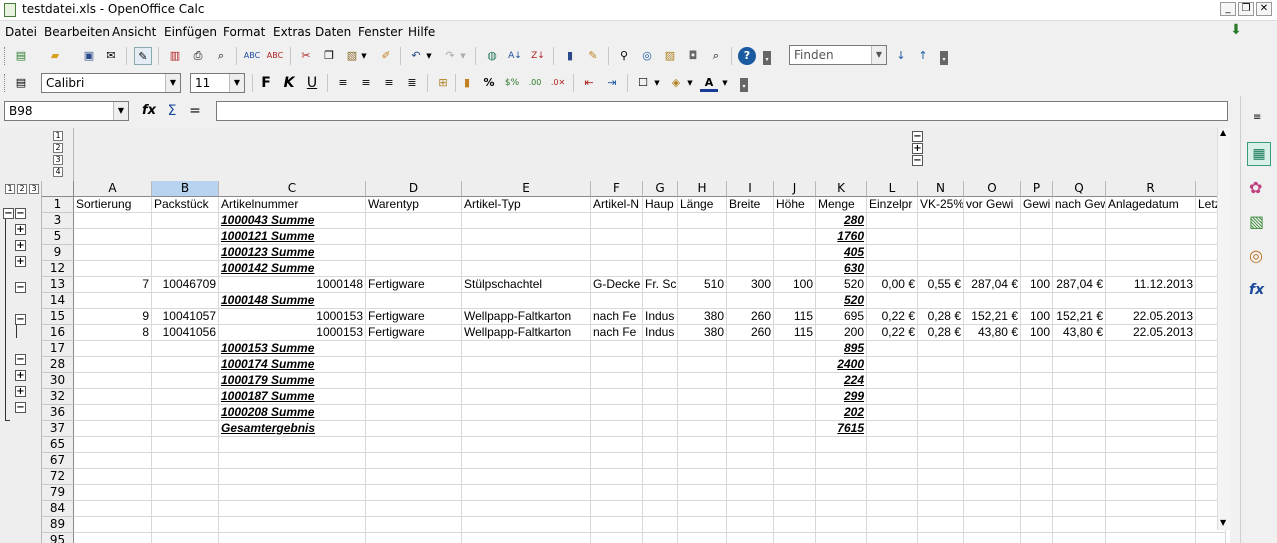 This screenshot has height=543, width=1277. I want to click on subtotal-label: 1000208 Summe, so click(292, 413).